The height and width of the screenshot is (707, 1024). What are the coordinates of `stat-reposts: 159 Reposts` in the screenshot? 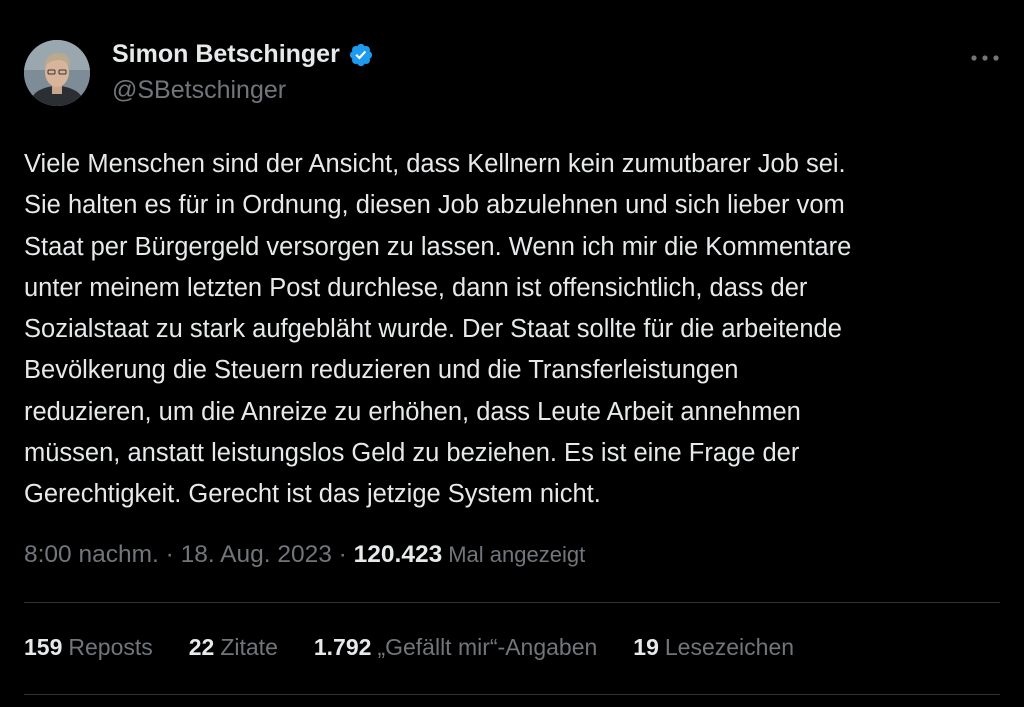 It's located at (88, 647).